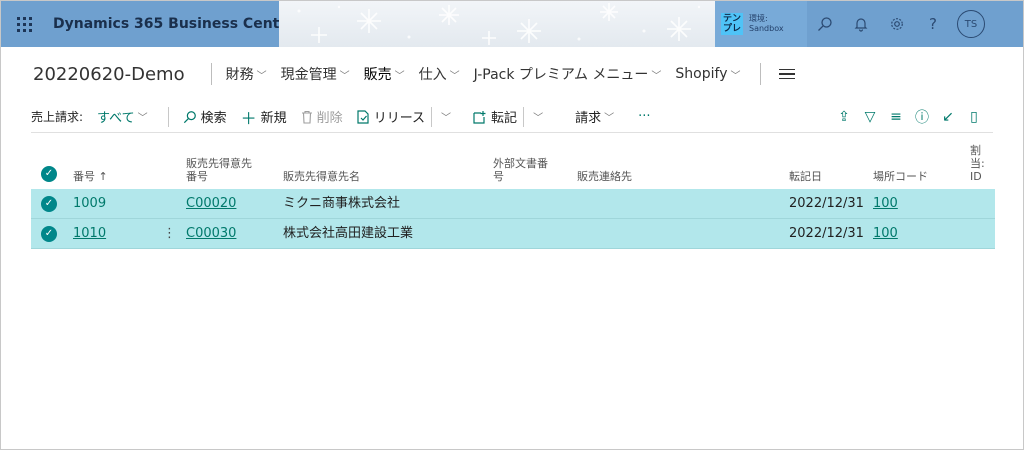  I want to click on invoice-no-link: 1009, so click(89, 204).